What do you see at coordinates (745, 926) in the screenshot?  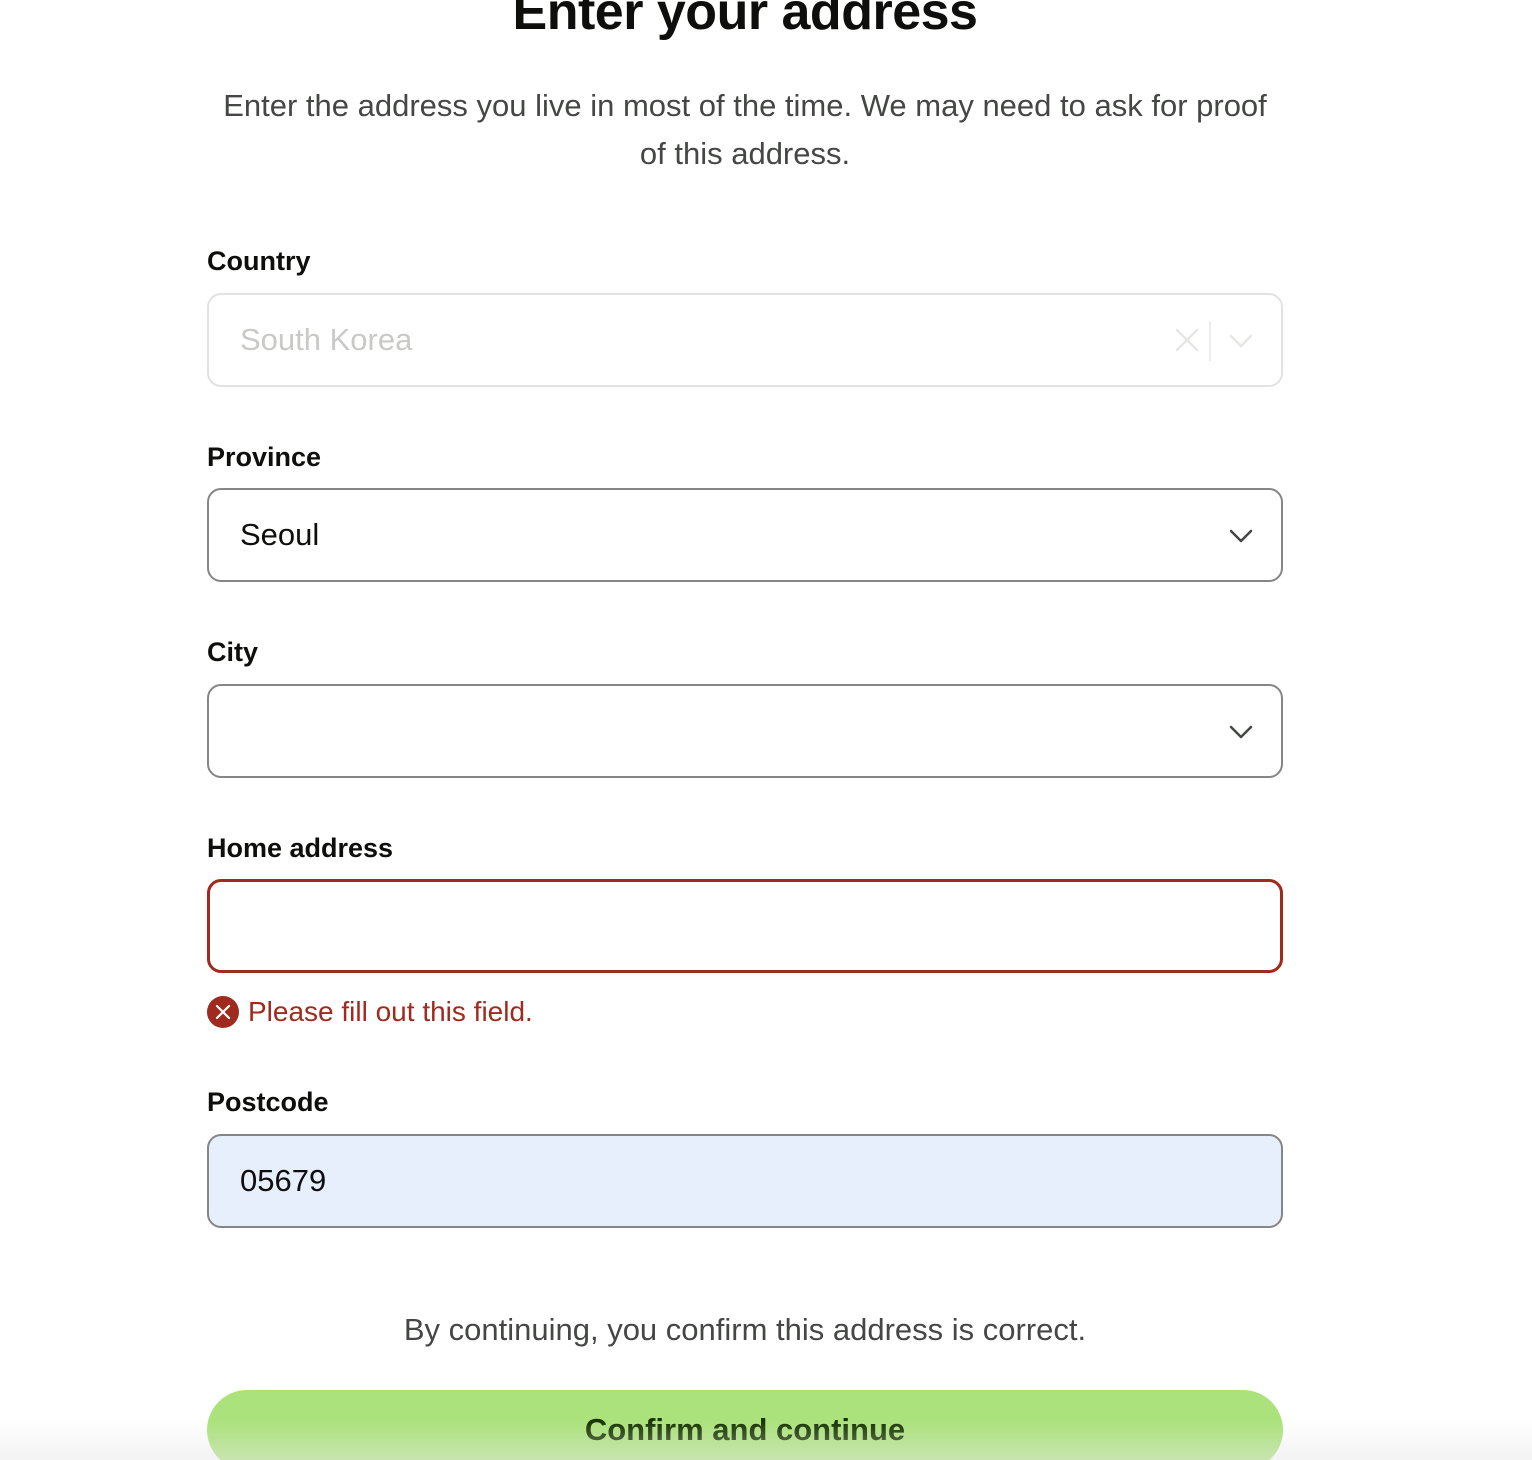 I see `home-address-input` at bounding box center [745, 926].